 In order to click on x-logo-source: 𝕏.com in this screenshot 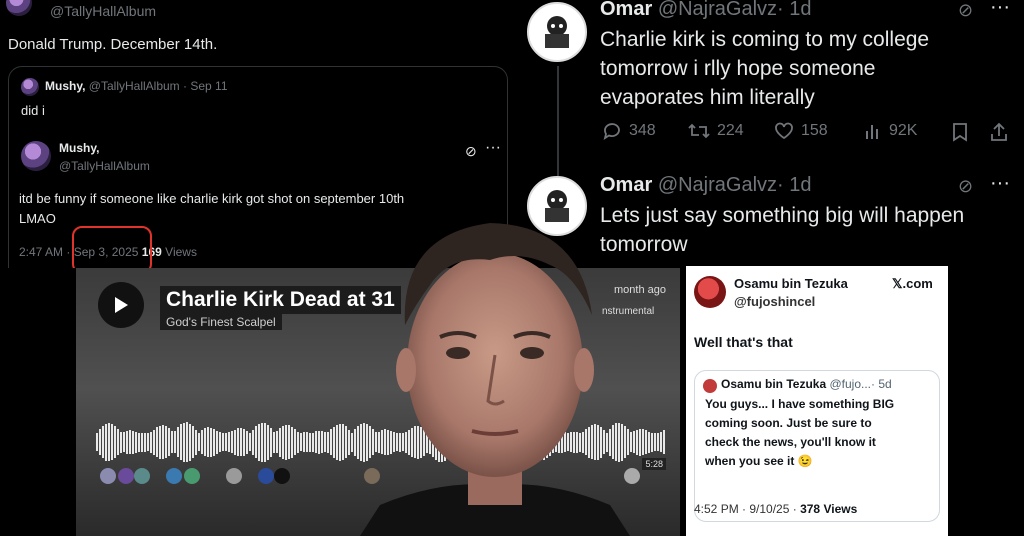, I will do `click(912, 283)`.